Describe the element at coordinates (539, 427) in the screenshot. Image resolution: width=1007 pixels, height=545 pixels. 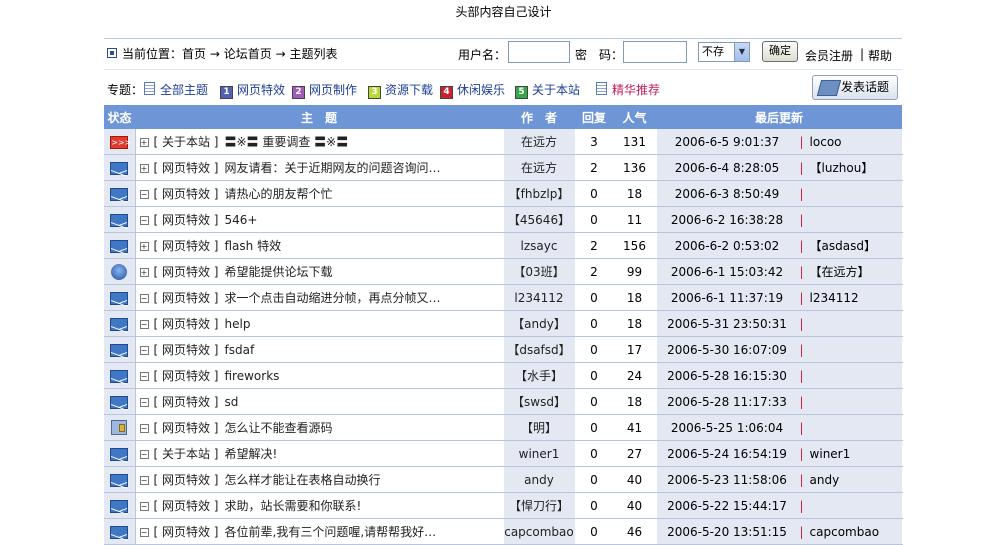
I see `author-link: 【明】` at that location.